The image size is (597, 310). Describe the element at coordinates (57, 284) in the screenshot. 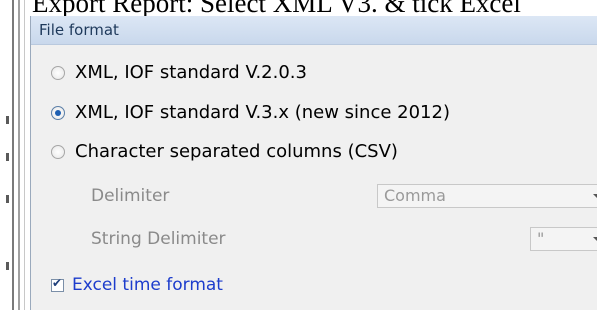

I see `checkbox-checked-icon` at that location.